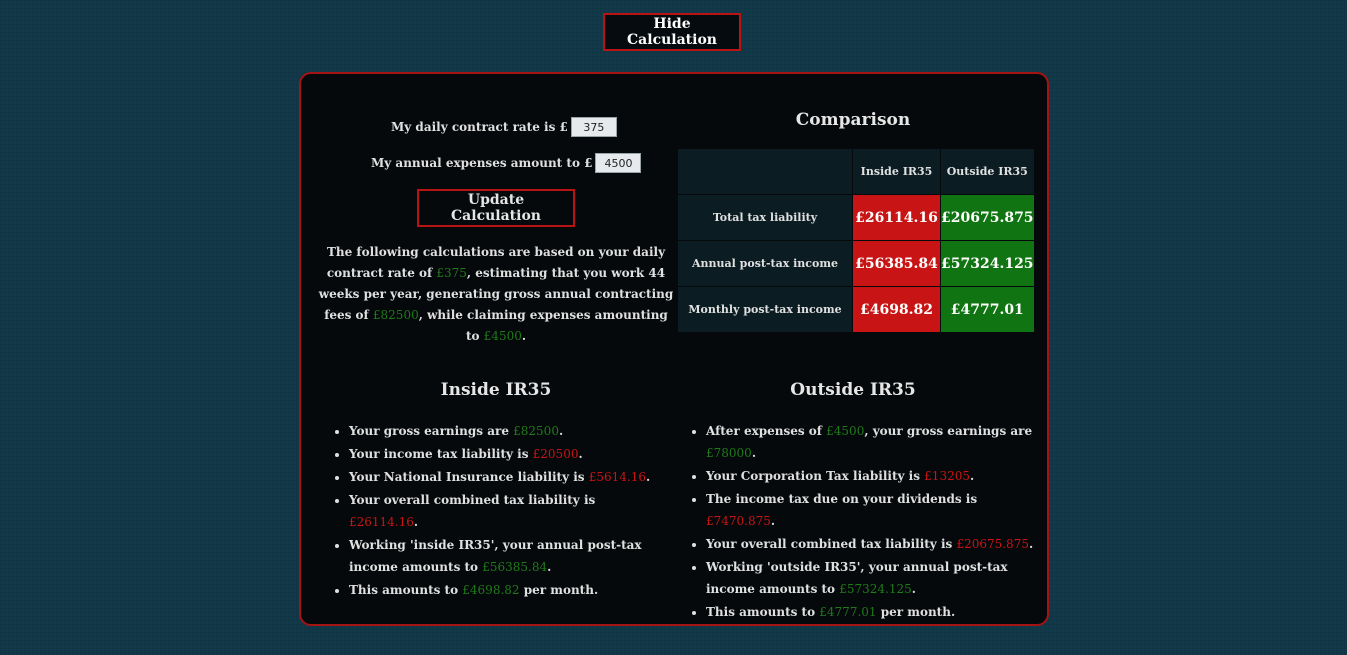  I want to click on list-item: This amounts to £4777.01 per month., so click(876, 612).